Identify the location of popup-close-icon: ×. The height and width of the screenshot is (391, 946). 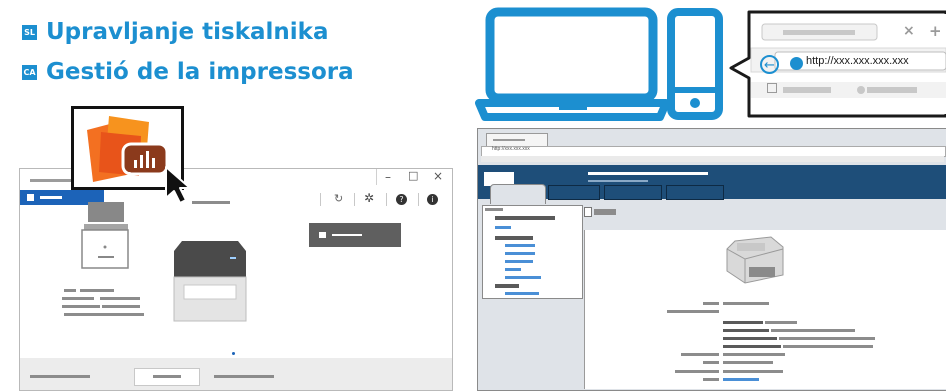
(909, 31).